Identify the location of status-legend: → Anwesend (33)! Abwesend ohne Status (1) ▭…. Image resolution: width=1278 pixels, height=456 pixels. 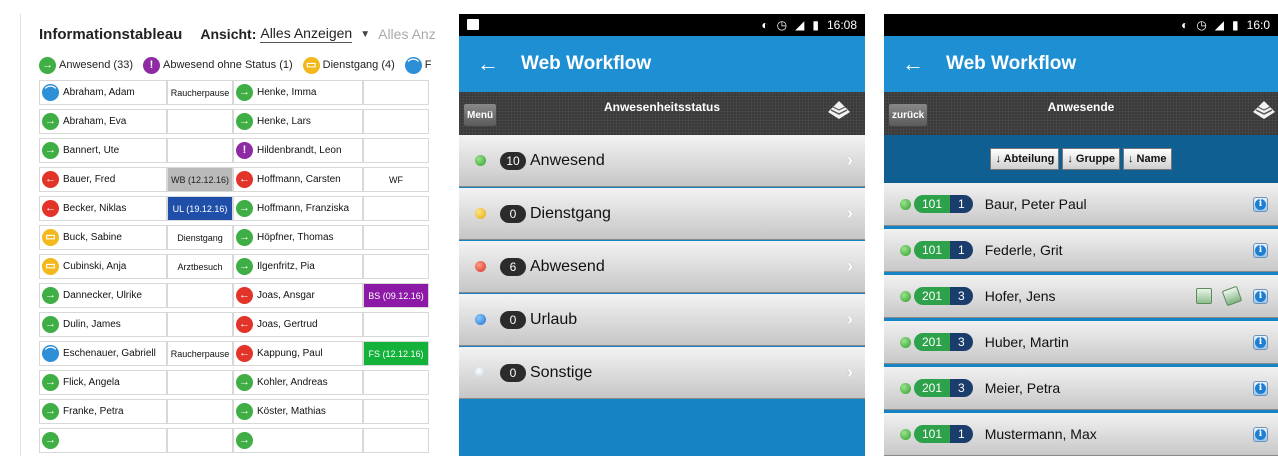
(231, 65).